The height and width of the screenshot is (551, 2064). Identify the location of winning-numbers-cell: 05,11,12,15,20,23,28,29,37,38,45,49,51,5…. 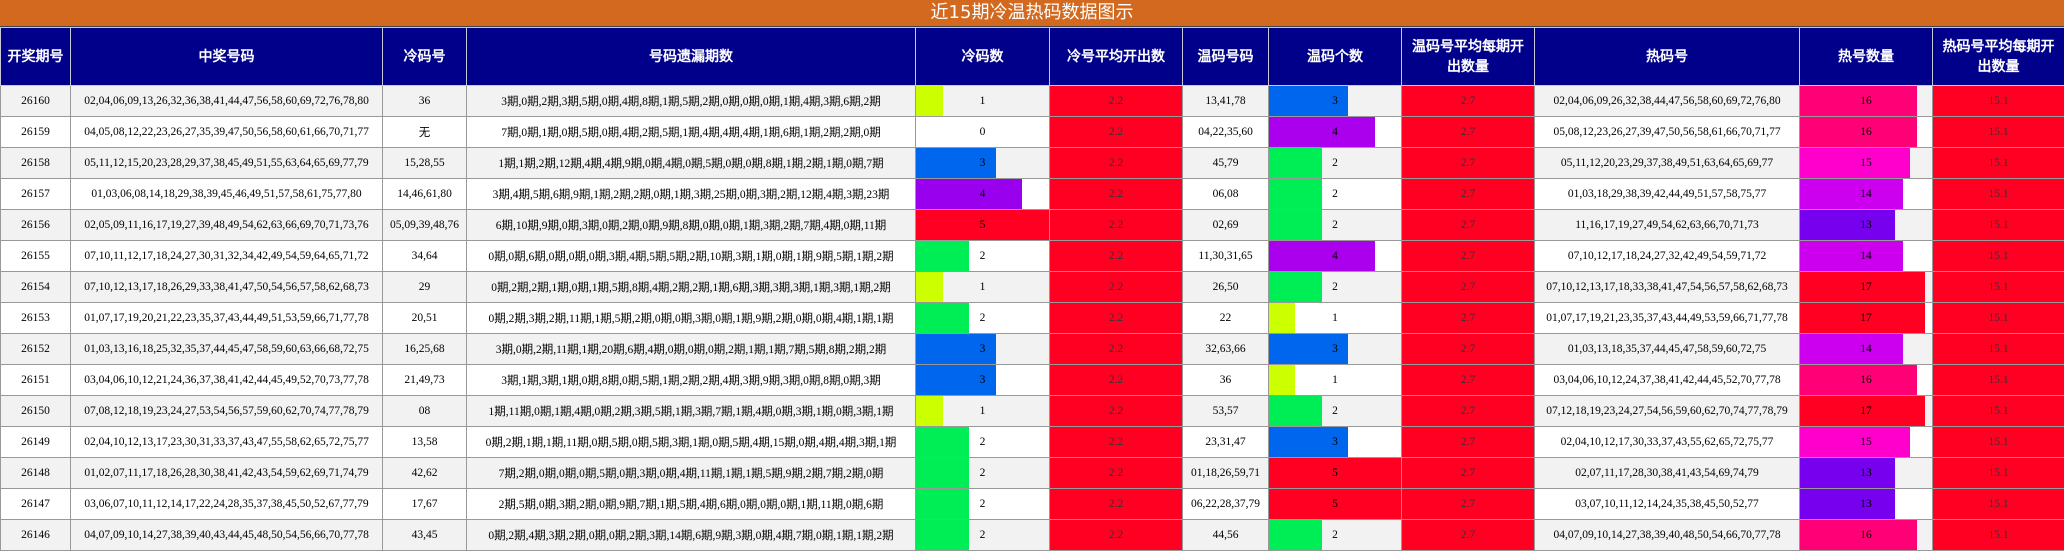
(227, 163).